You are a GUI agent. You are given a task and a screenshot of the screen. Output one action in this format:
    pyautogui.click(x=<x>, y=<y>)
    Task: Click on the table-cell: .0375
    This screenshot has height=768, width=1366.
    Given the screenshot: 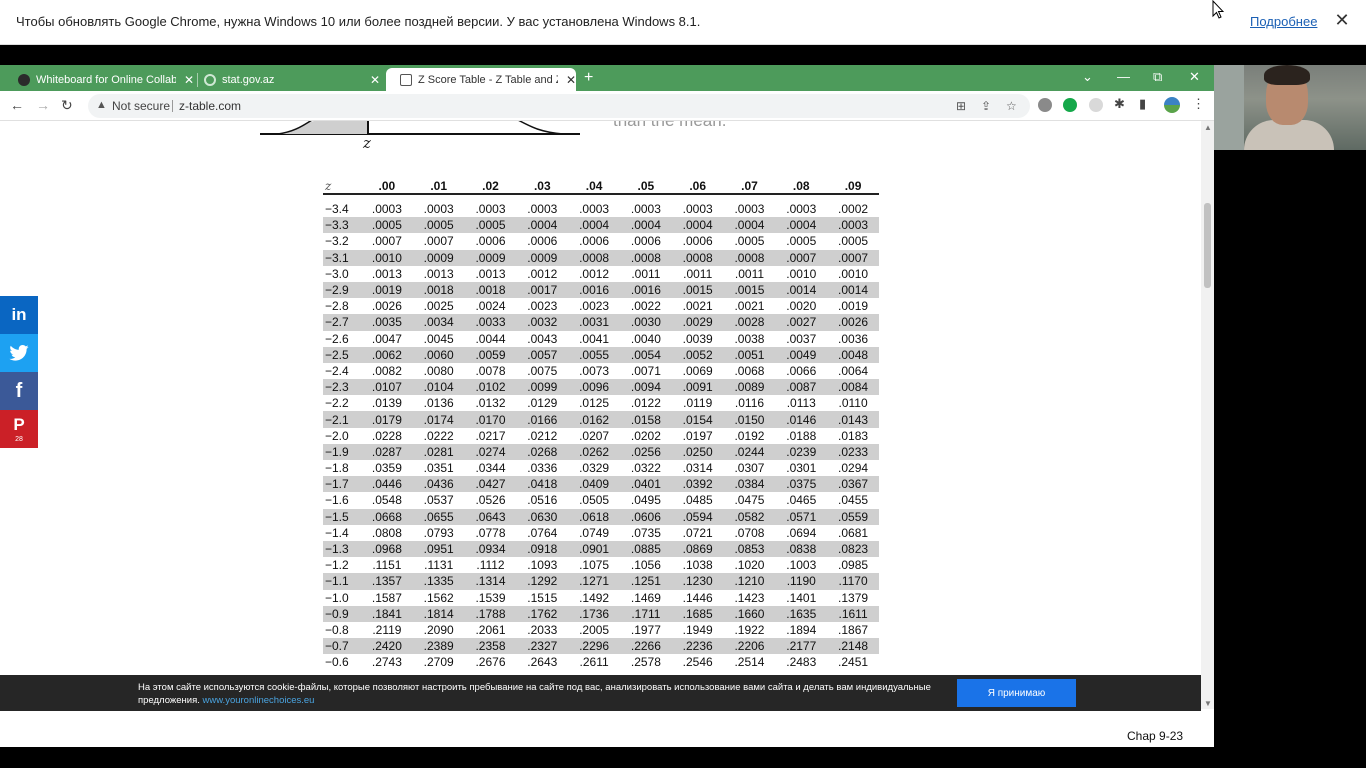 What is the action you would take?
    pyautogui.click(x=801, y=484)
    